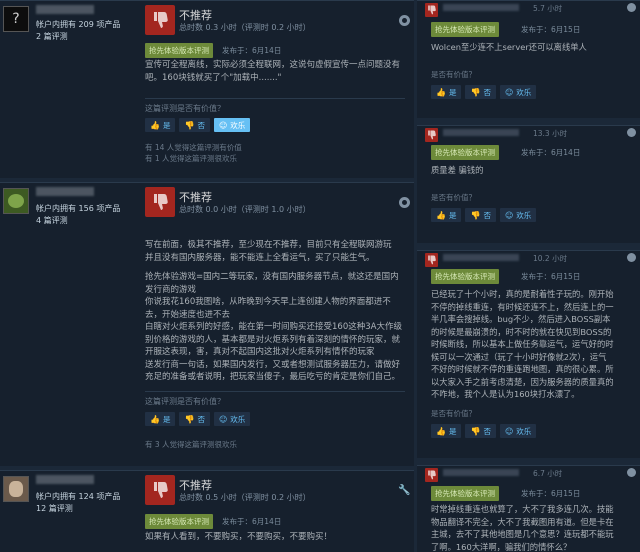 The width and height of the screenshot is (640, 552). I want to click on divider, so click(275, 98).